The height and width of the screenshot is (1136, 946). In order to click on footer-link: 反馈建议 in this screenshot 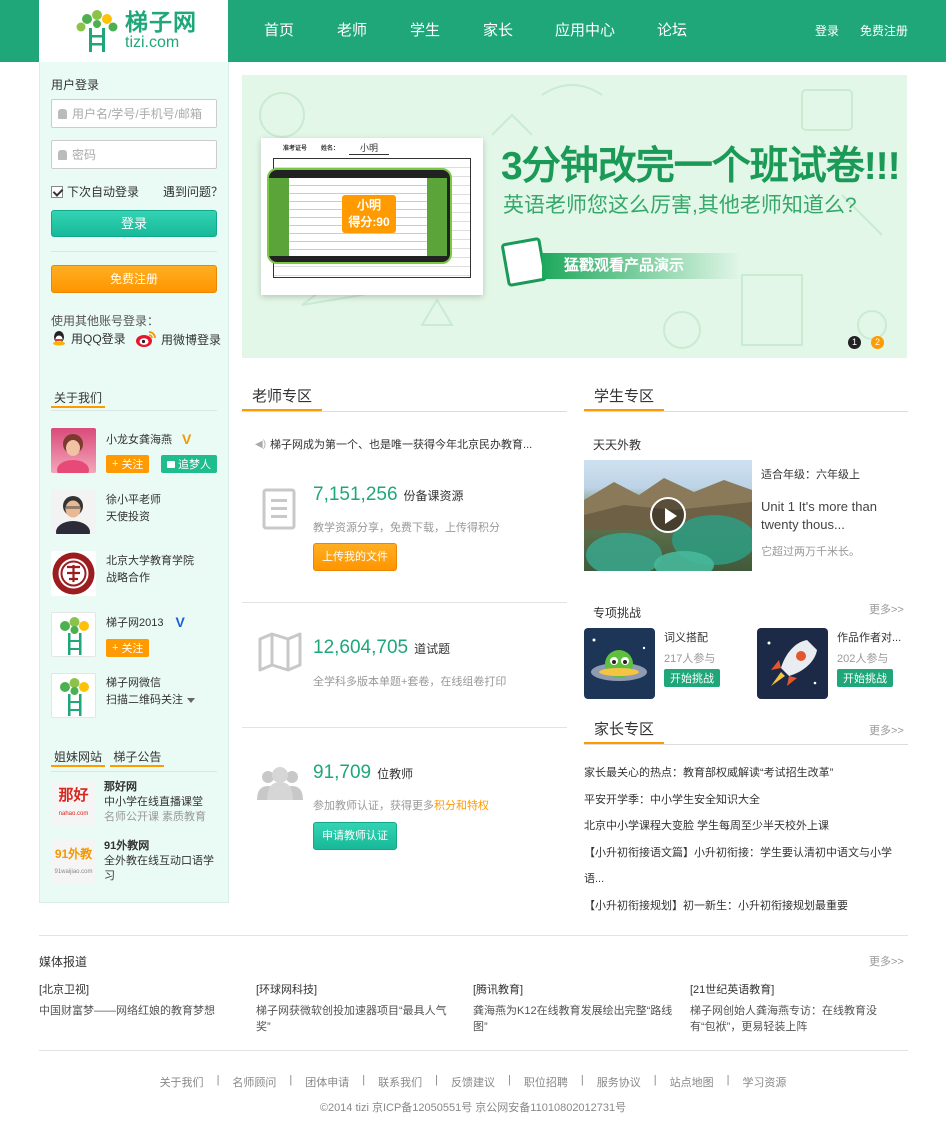, I will do `click(473, 1082)`.